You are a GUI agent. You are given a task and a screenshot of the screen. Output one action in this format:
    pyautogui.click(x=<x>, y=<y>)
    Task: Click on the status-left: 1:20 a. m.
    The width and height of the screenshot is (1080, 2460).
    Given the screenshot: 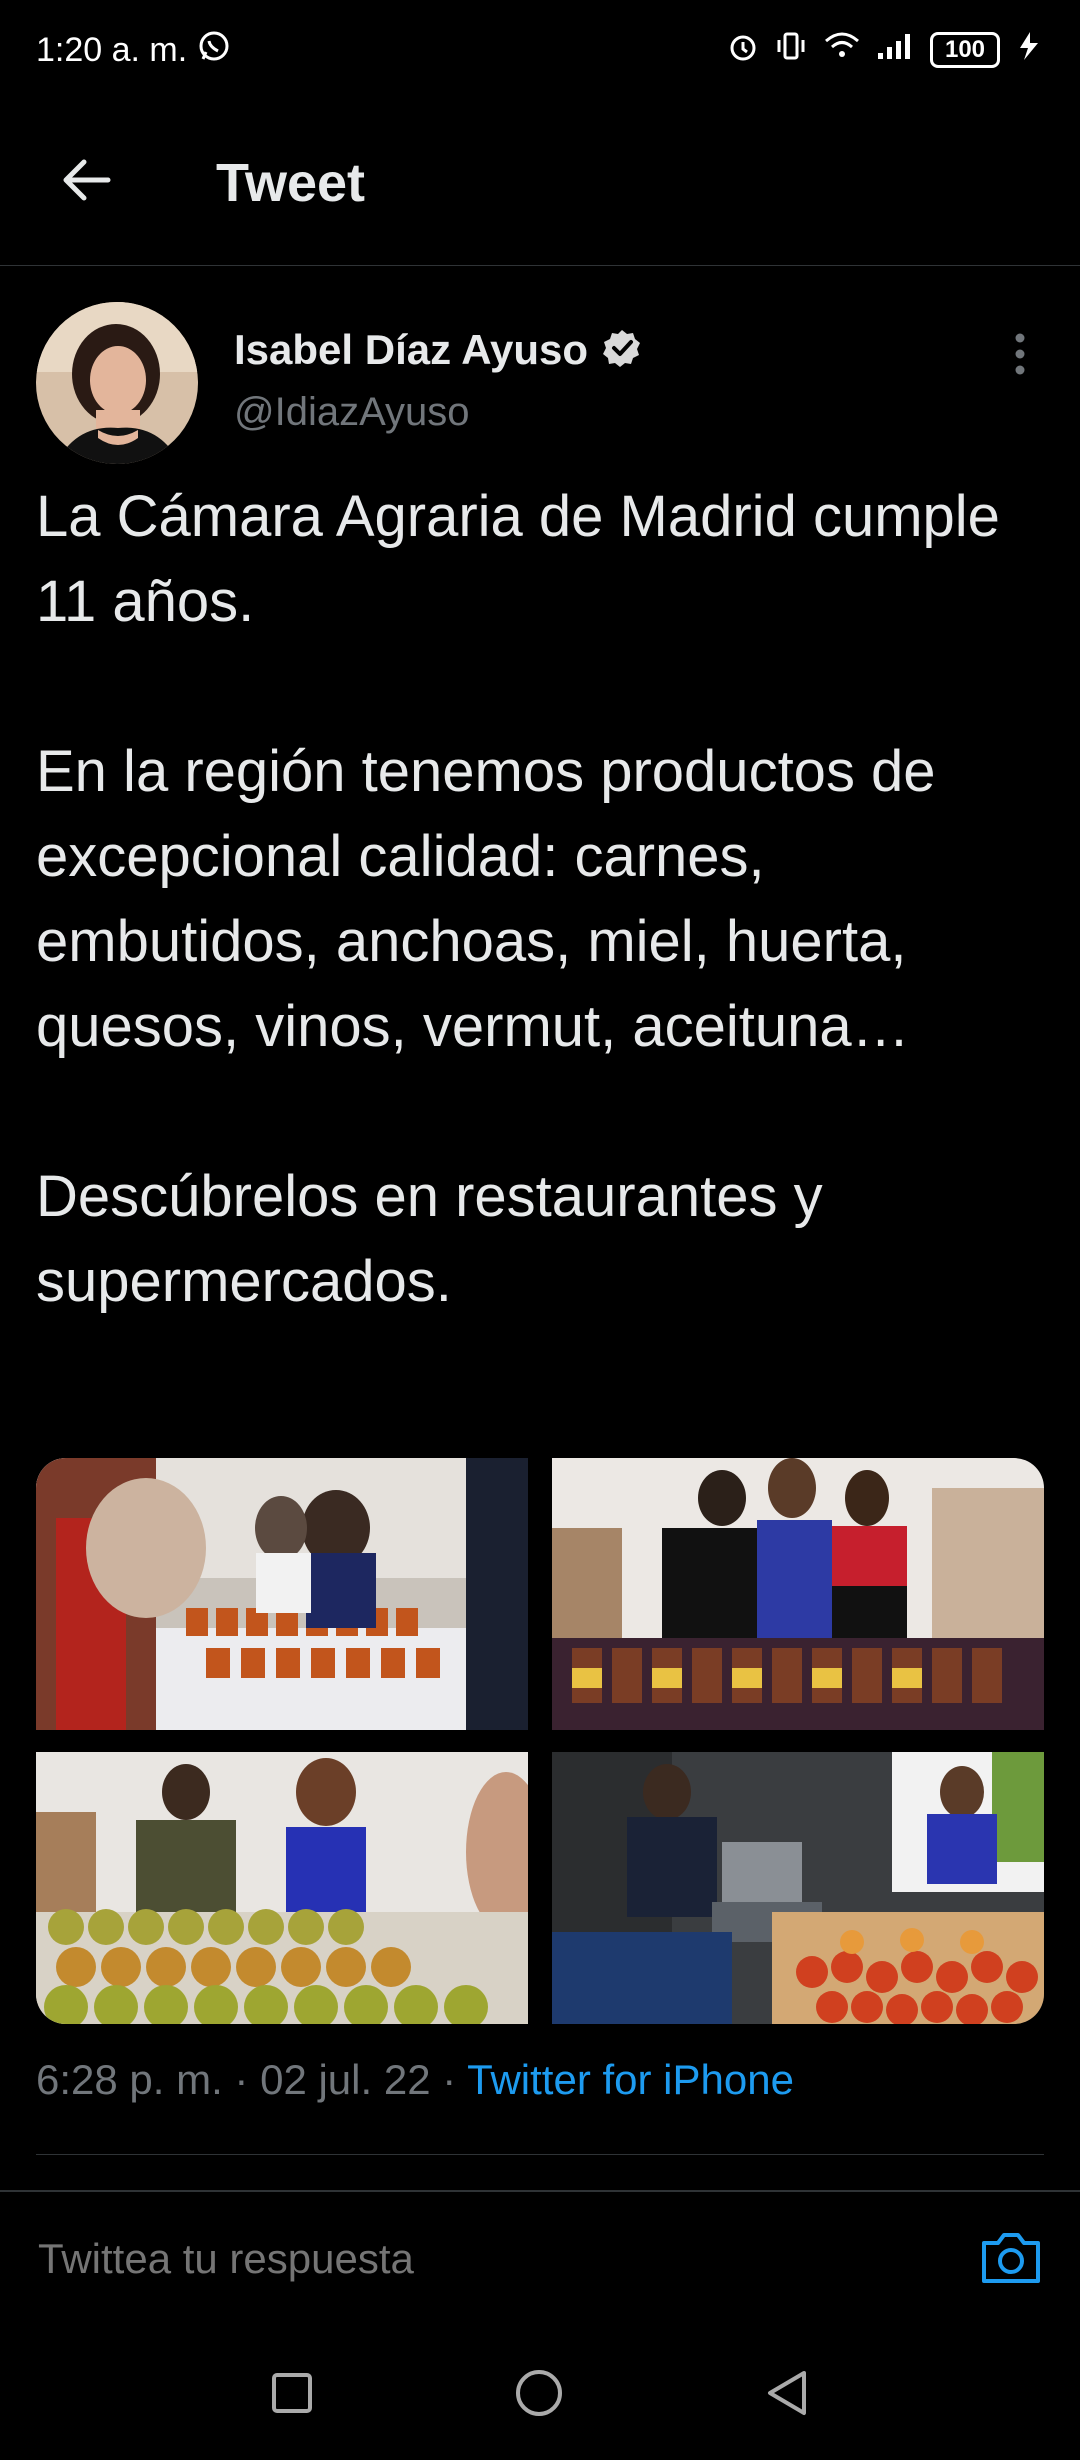 What is the action you would take?
    pyautogui.click(x=133, y=50)
    